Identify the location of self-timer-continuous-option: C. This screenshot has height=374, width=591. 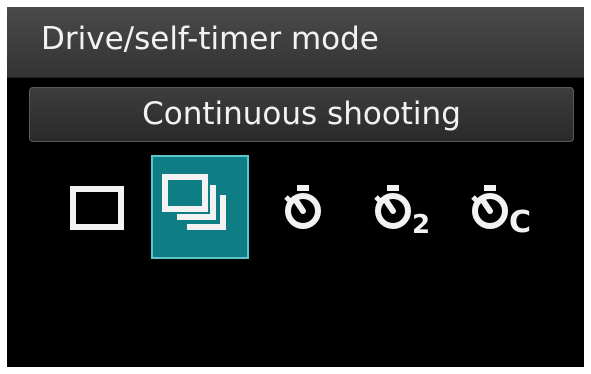
(504, 207).